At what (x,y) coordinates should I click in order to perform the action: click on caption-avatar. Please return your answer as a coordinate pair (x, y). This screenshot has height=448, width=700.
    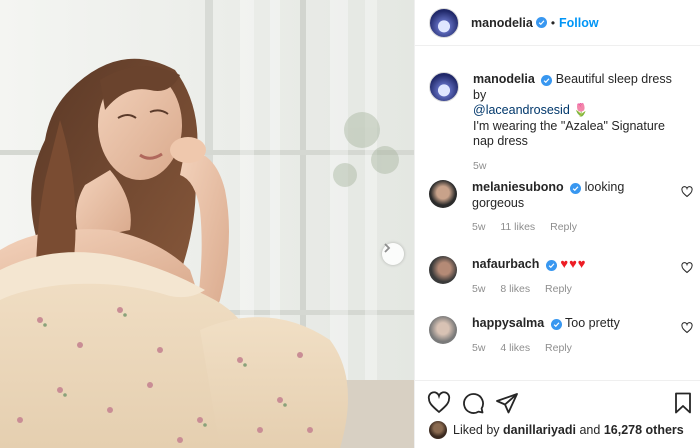
    Looking at the image, I should click on (444, 87).